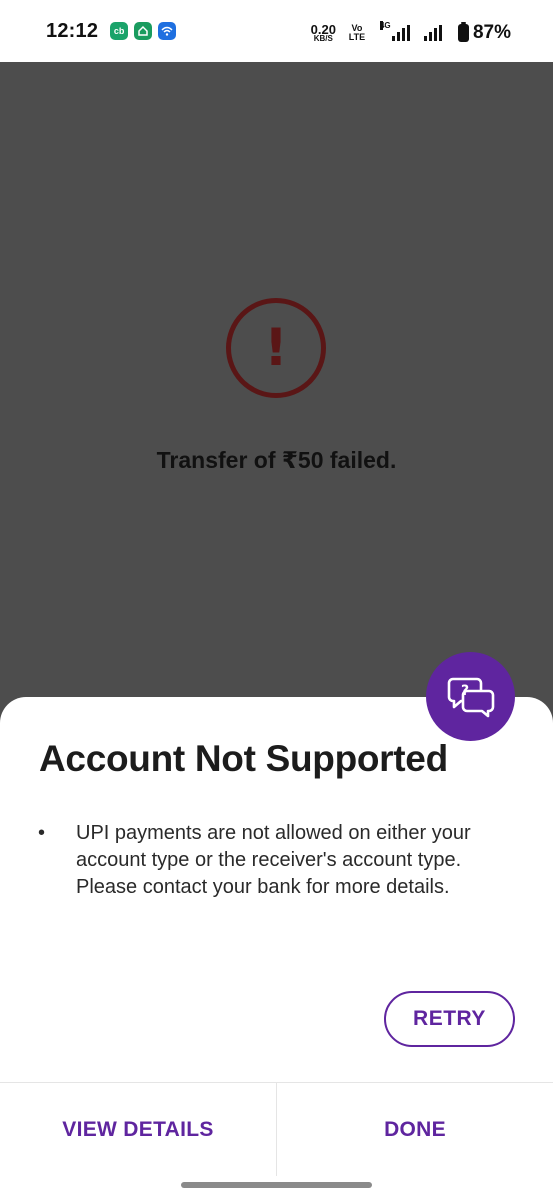  I want to click on status-time: 12:12, so click(72, 30).